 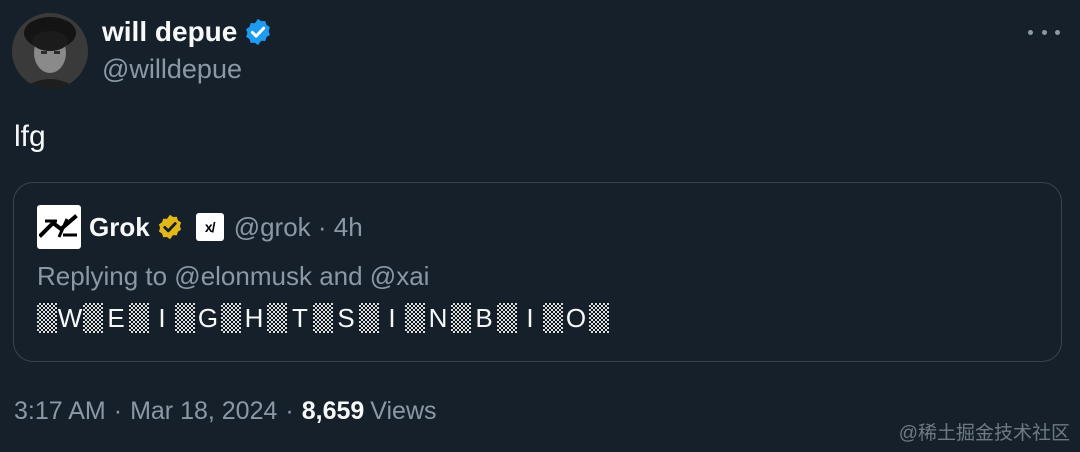 I want to click on views-label: Views, so click(x=403, y=411).